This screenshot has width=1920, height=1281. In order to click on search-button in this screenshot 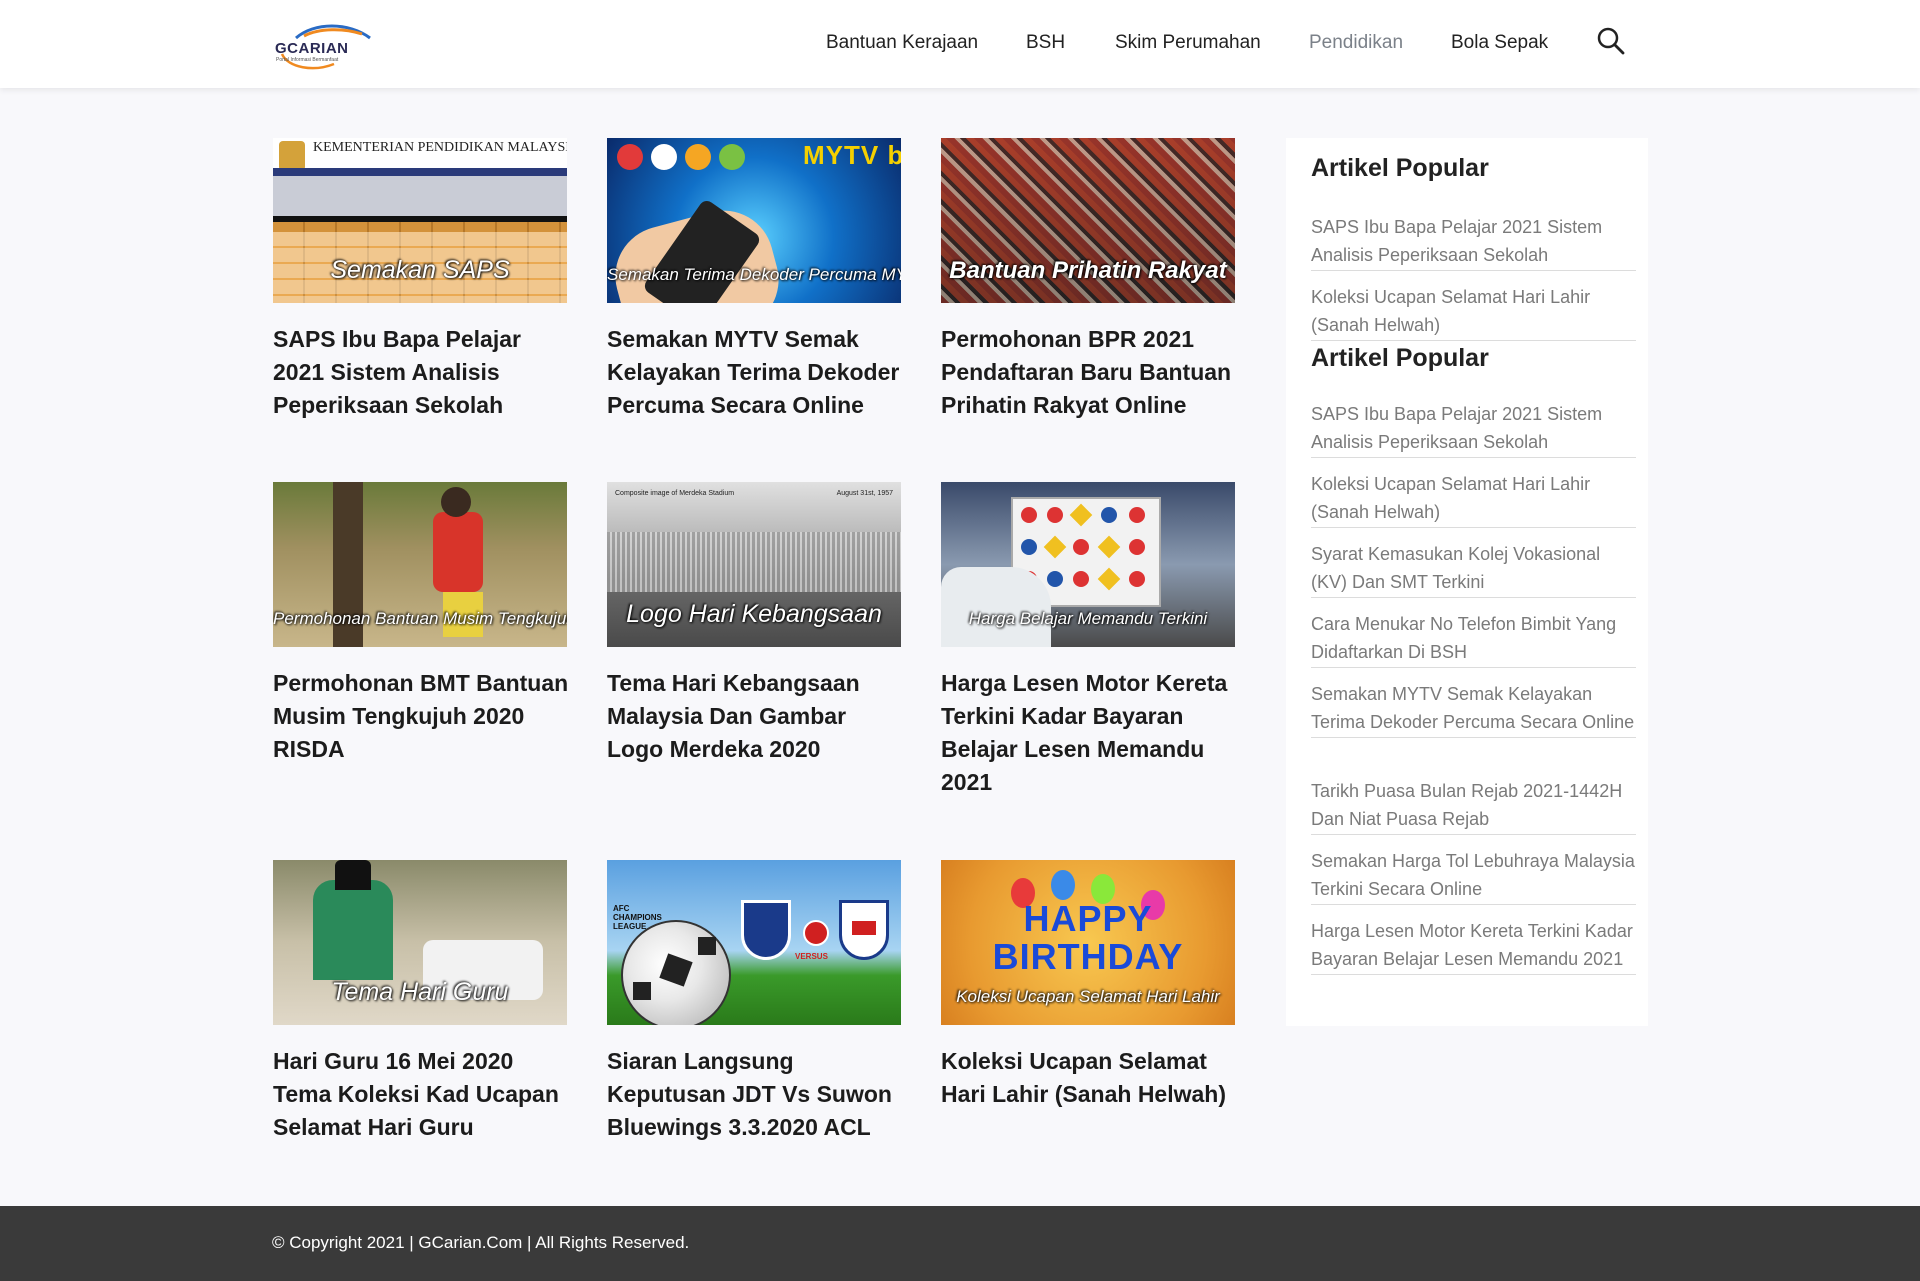, I will do `click(1611, 41)`.